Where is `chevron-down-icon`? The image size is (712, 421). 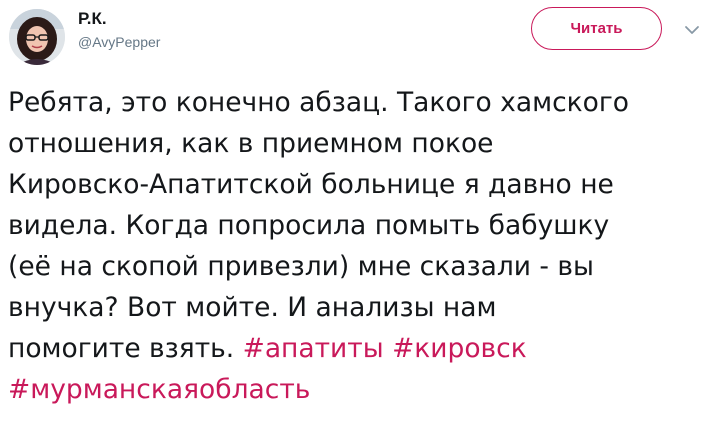
chevron-down-icon is located at coordinates (692, 29).